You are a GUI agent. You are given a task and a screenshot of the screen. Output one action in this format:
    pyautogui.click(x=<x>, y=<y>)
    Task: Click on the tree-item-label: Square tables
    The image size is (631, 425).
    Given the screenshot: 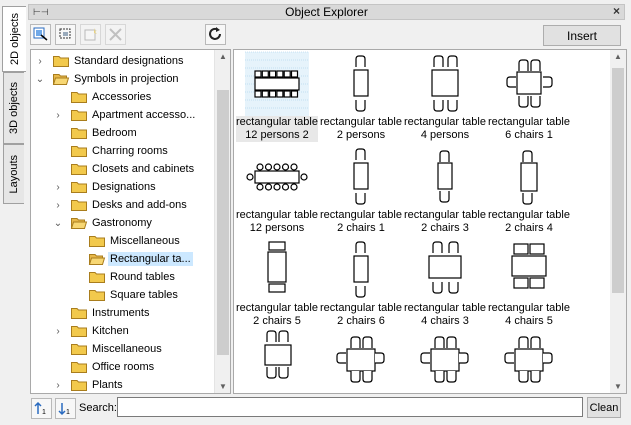 What is the action you would take?
    pyautogui.click(x=144, y=295)
    